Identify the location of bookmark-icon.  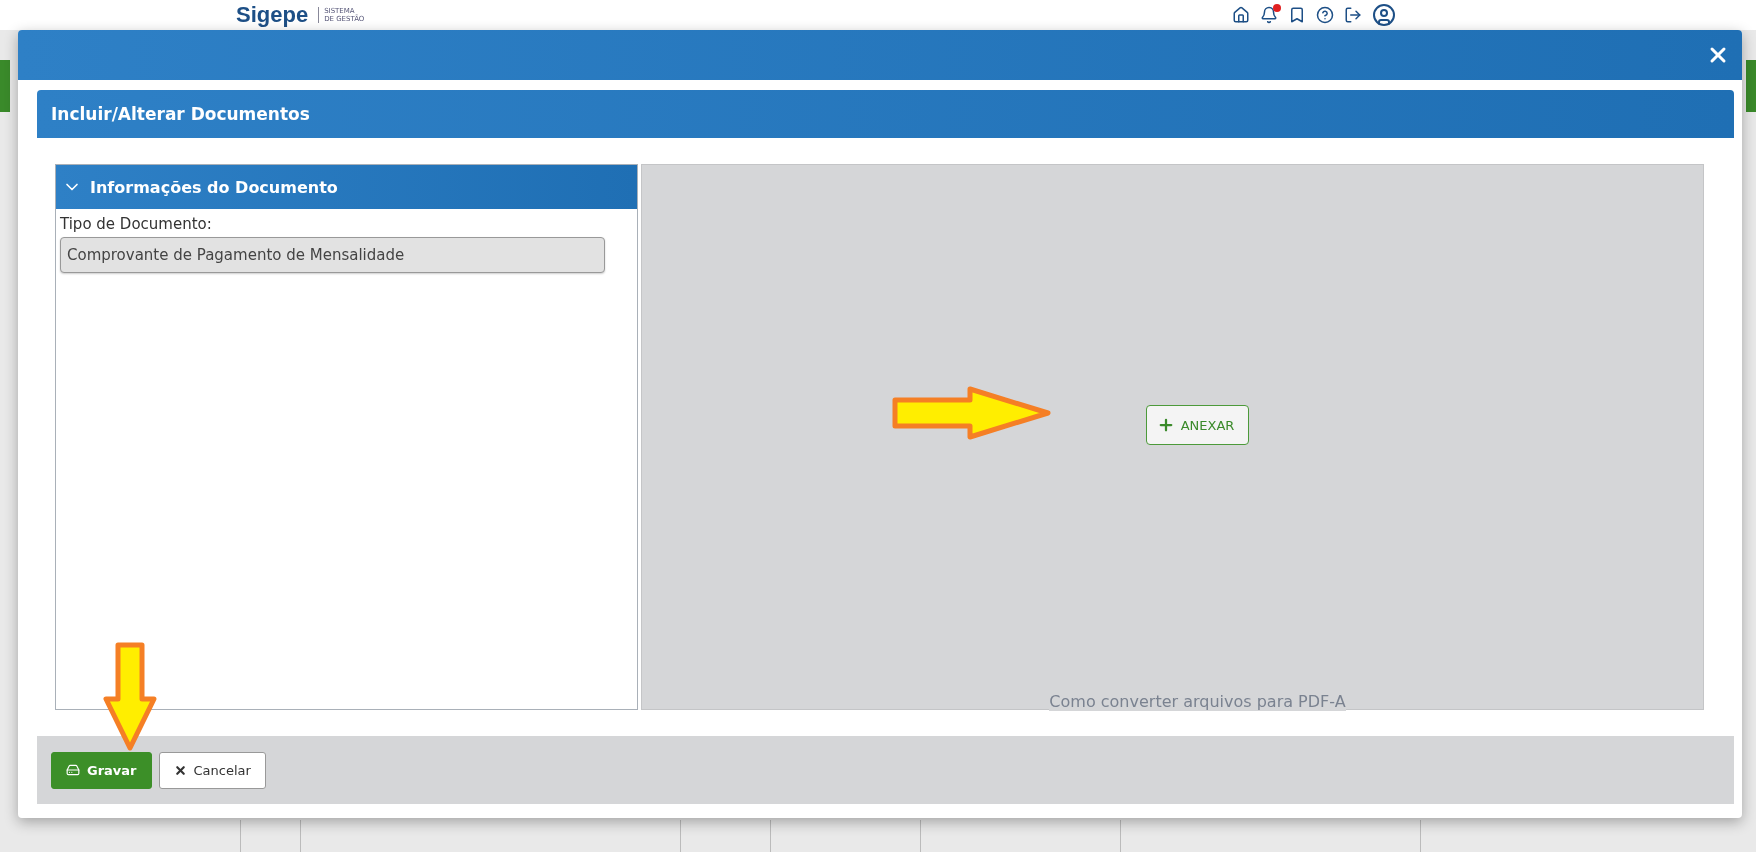
(1297, 15).